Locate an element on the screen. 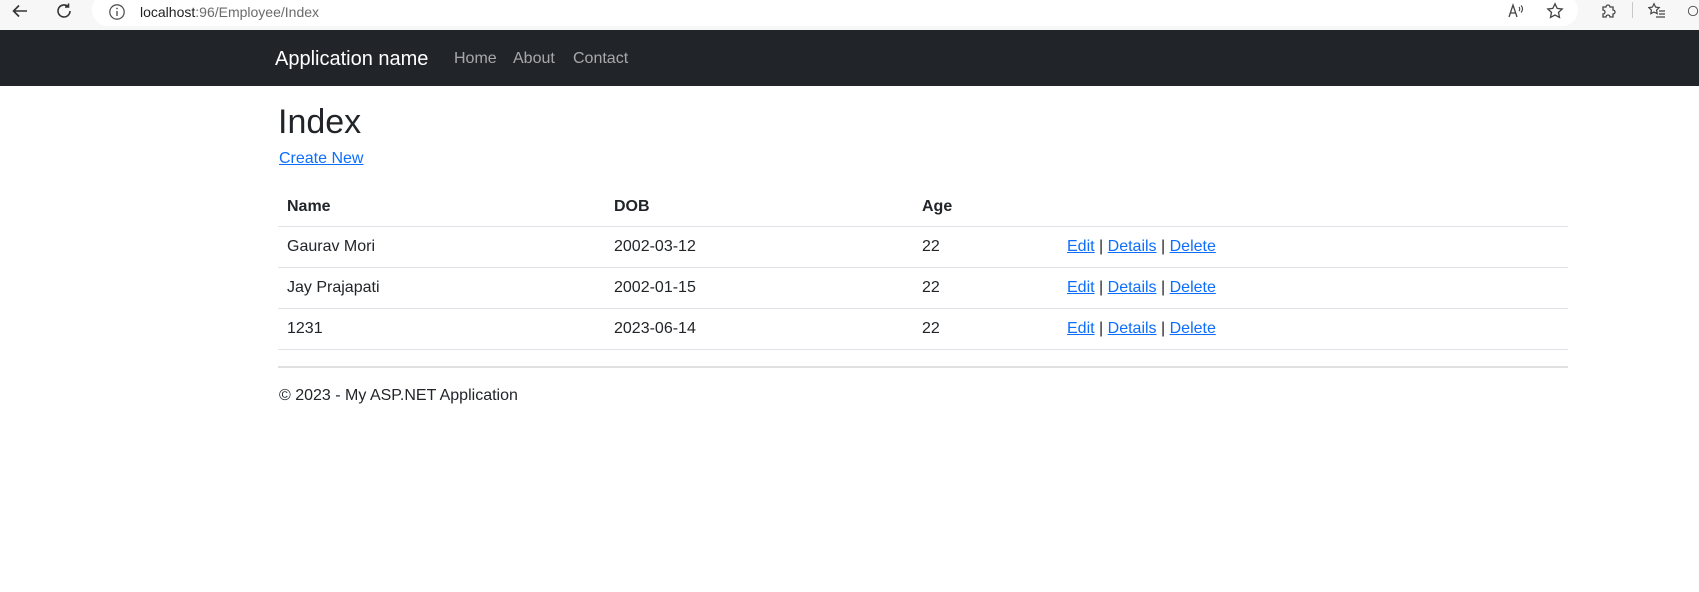  footer-divider is located at coordinates (923, 367).